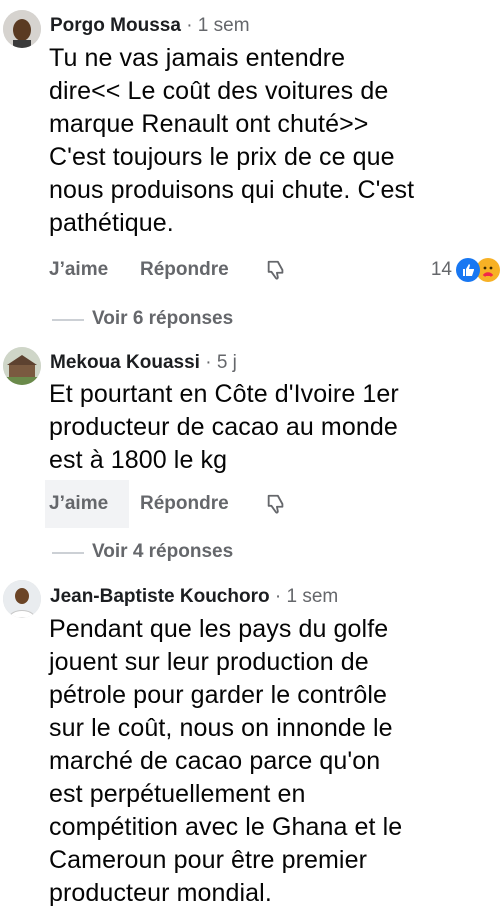 This screenshot has width=504, height=922. I want to click on comment-text-line: pétrole pour garder le contrôle, so click(218, 695).